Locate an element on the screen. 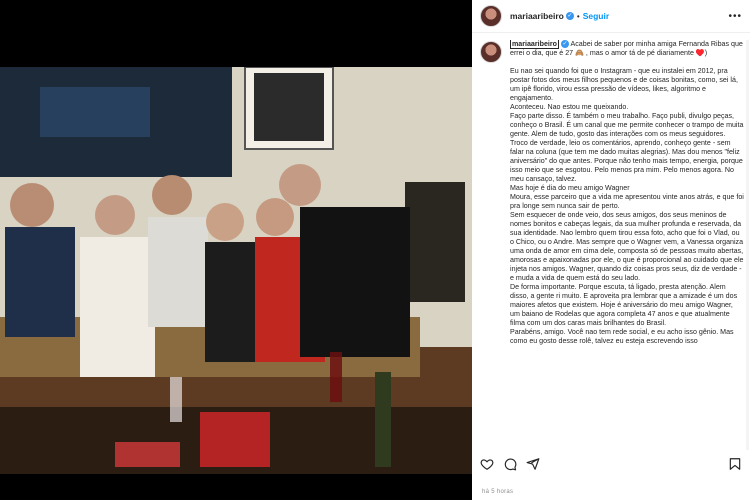  share-icon is located at coordinates (533, 464).